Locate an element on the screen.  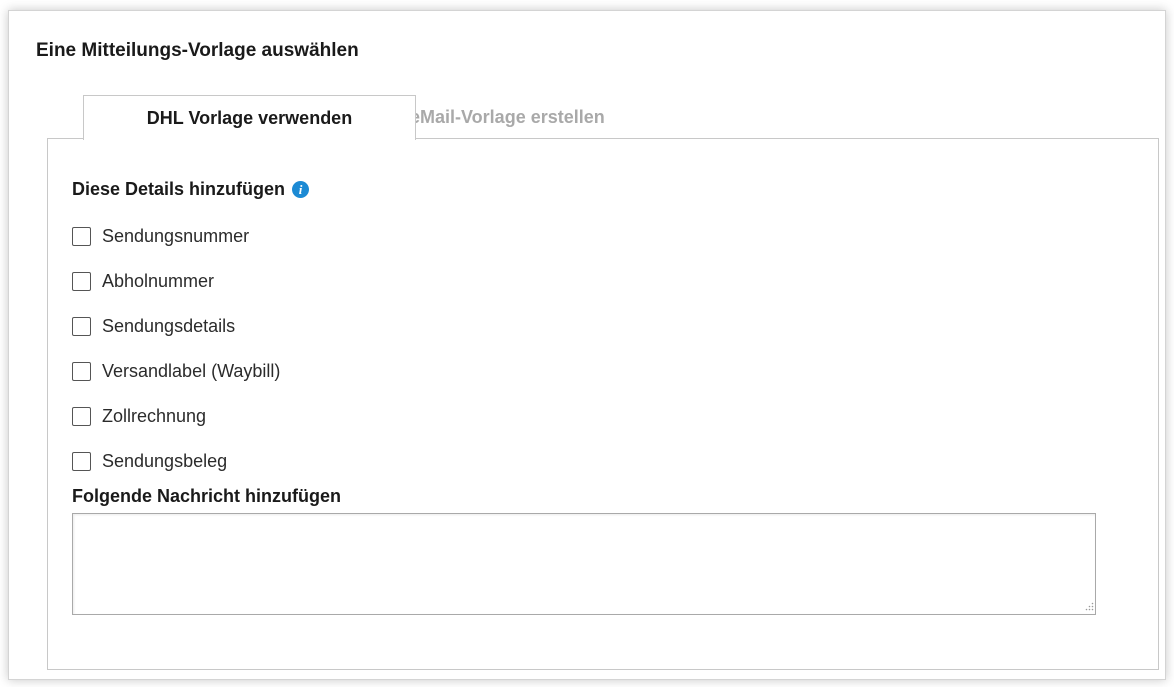
checkbox-label: Sendungsnummer is located at coordinates (176, 235).